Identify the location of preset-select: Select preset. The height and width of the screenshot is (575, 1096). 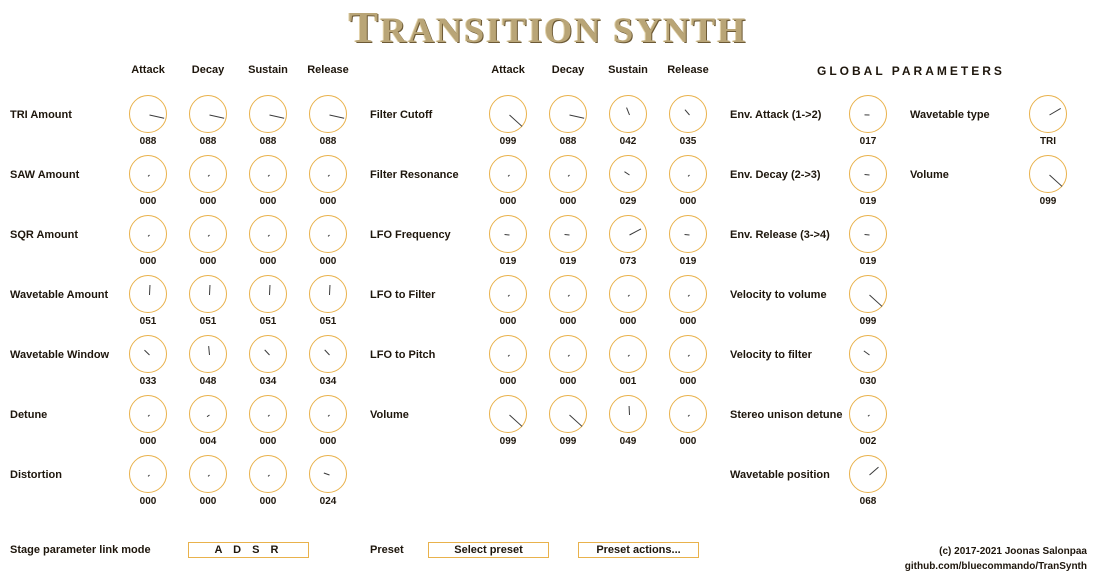
(488, 550).